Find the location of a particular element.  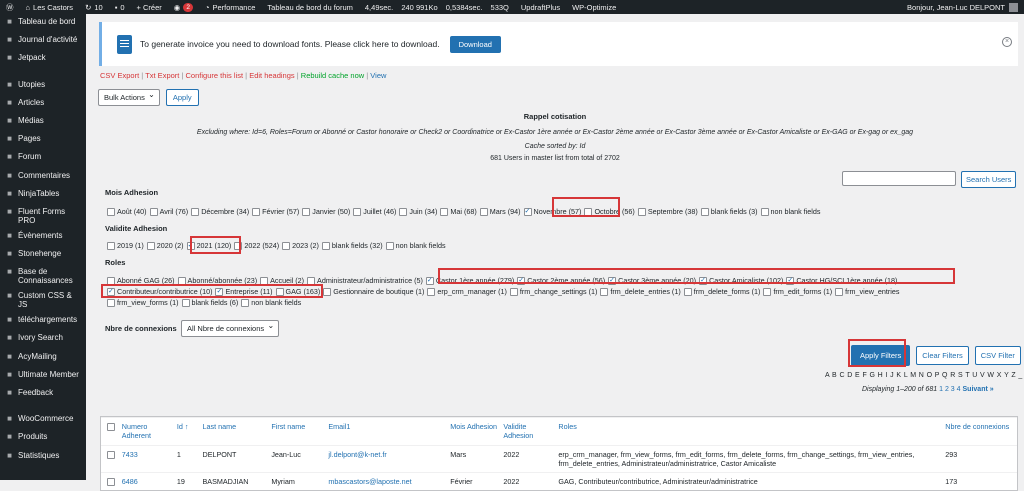

bulk-actions-select: Bulk Actions is located at coordinates (129, 97).